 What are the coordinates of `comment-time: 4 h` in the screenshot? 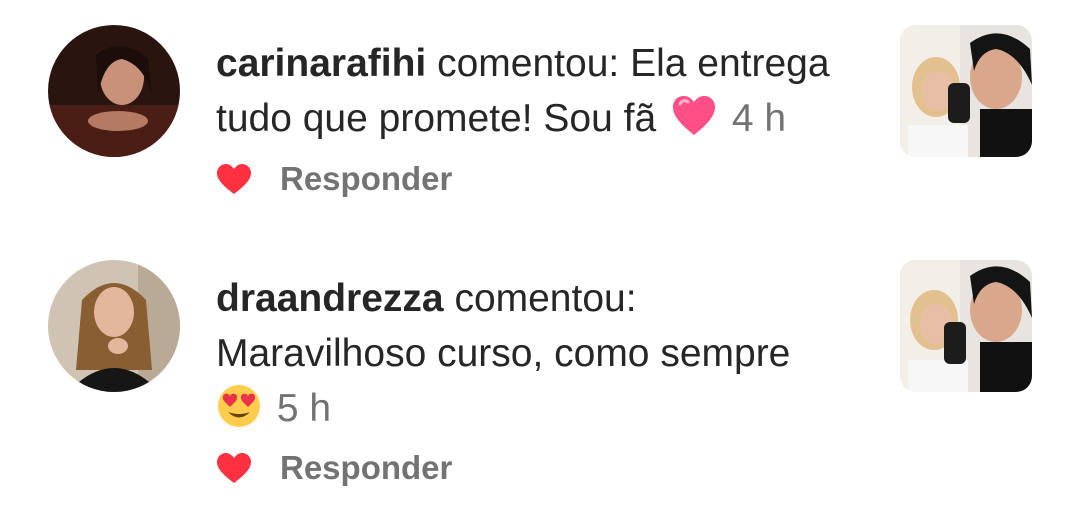 It's located at (759, 118).